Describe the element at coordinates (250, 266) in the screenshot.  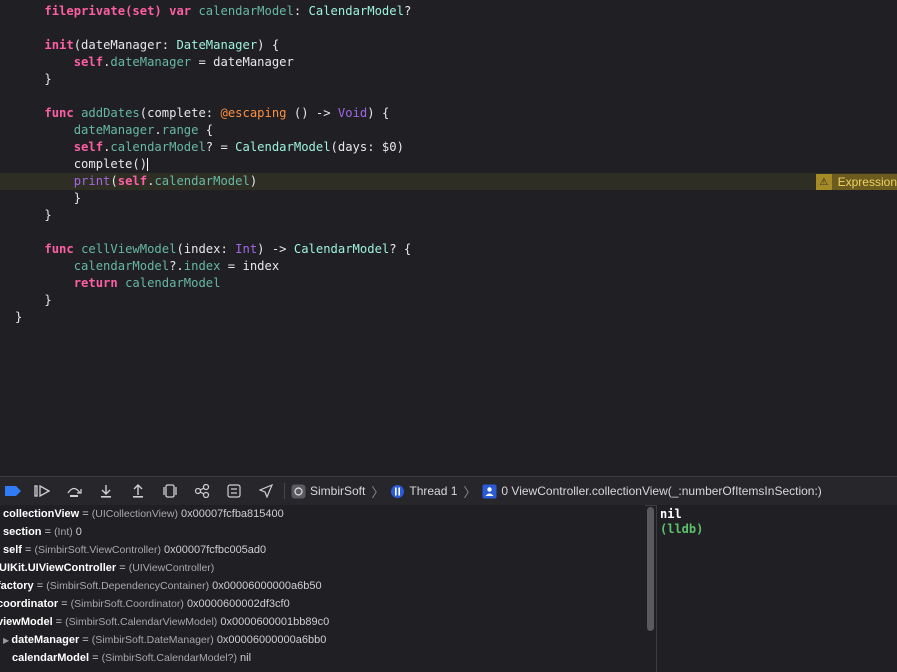
I see `code-token: = index` at that location.